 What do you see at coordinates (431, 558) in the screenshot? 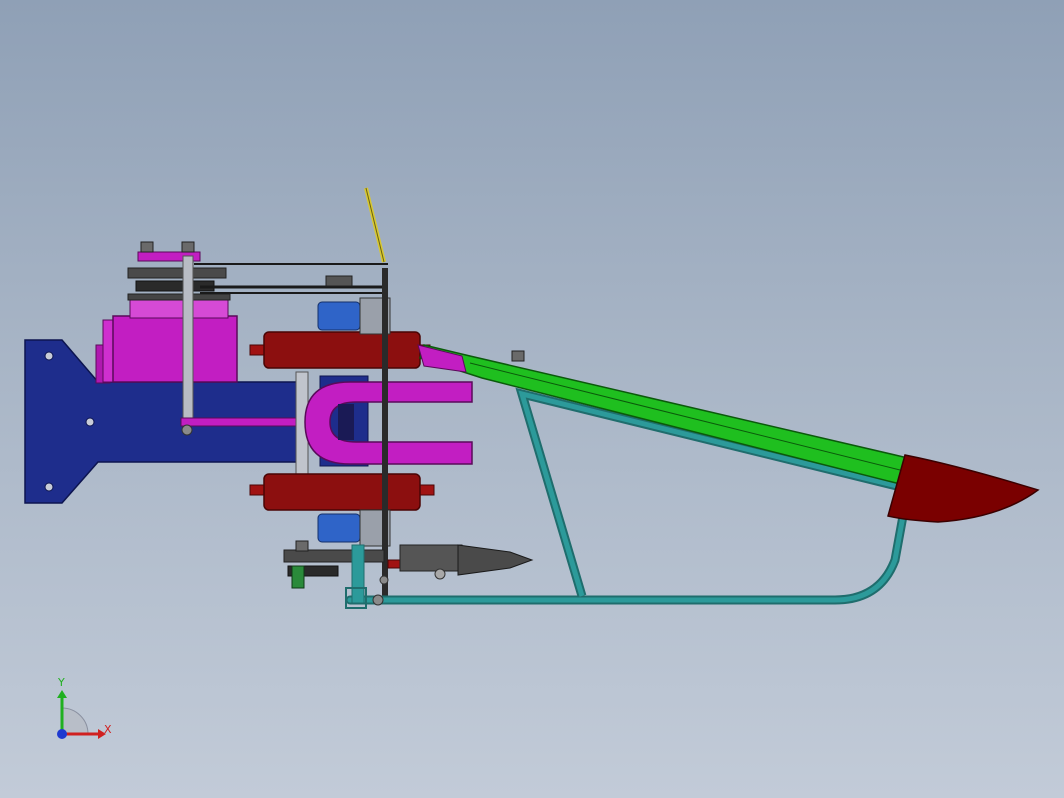
I see `blade-holder` at bounding box center [431, 558].